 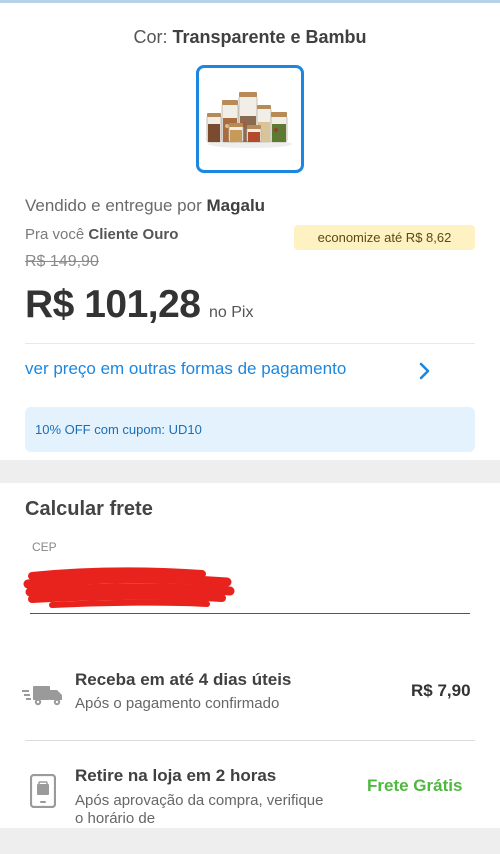 What do you see at coordinates (62, 261) in the screenshot?
I see `old-price: R$ 149,90` at bounding box center [62, 261].